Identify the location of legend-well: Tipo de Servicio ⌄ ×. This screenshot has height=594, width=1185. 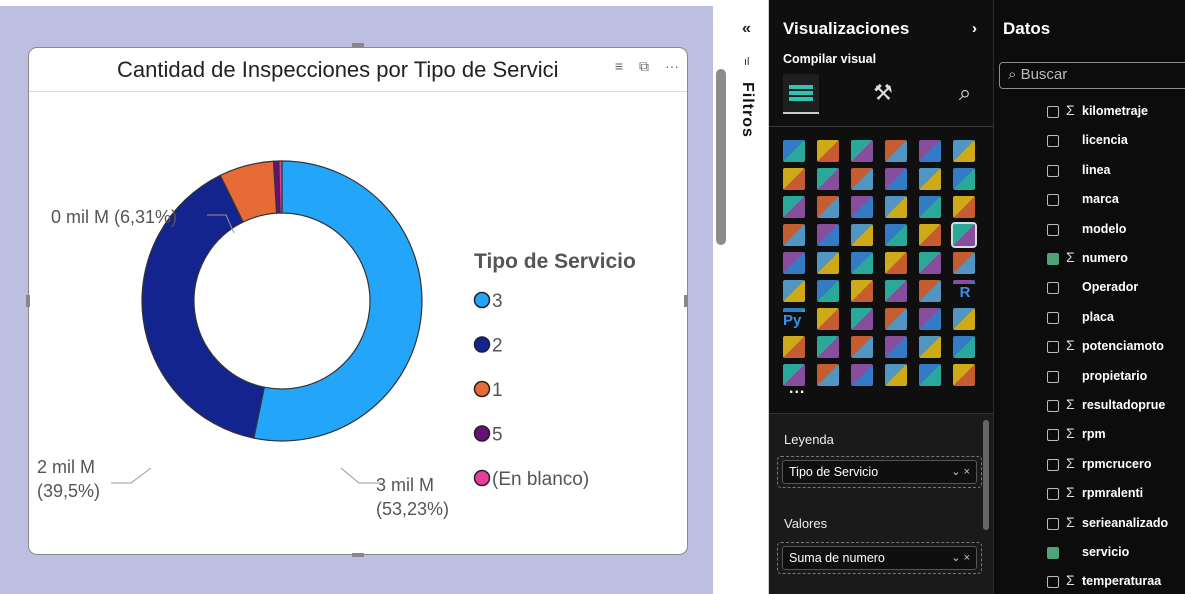
(879, 472).